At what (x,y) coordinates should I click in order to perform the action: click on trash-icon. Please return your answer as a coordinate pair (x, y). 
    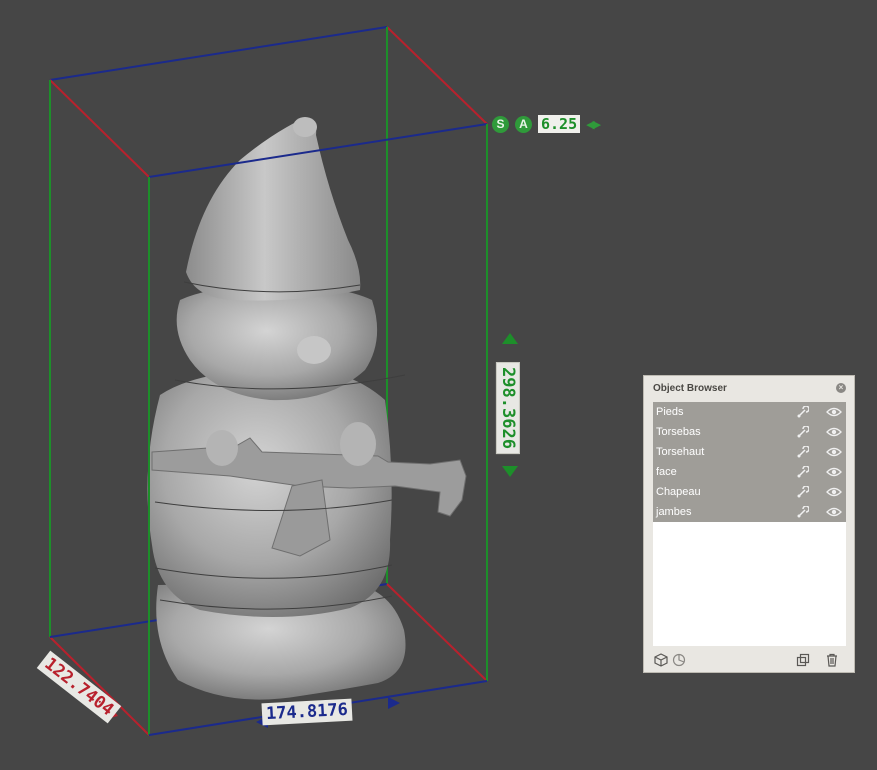
    Looking at the image, I should click on (832, 660).